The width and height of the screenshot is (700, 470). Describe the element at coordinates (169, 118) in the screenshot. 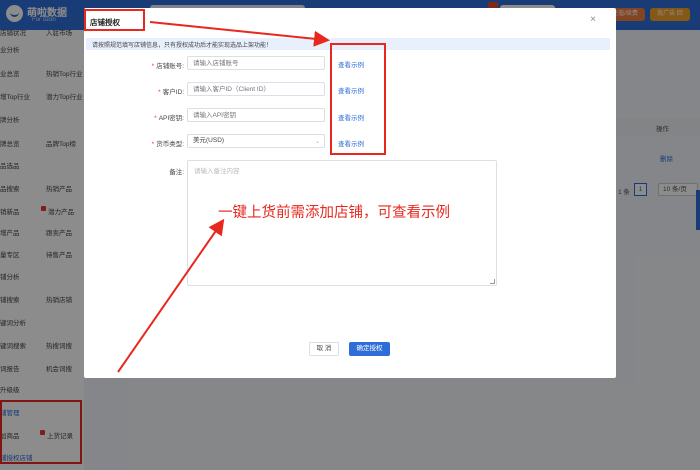

I see `api-key-label: * API密钥:` at that location.